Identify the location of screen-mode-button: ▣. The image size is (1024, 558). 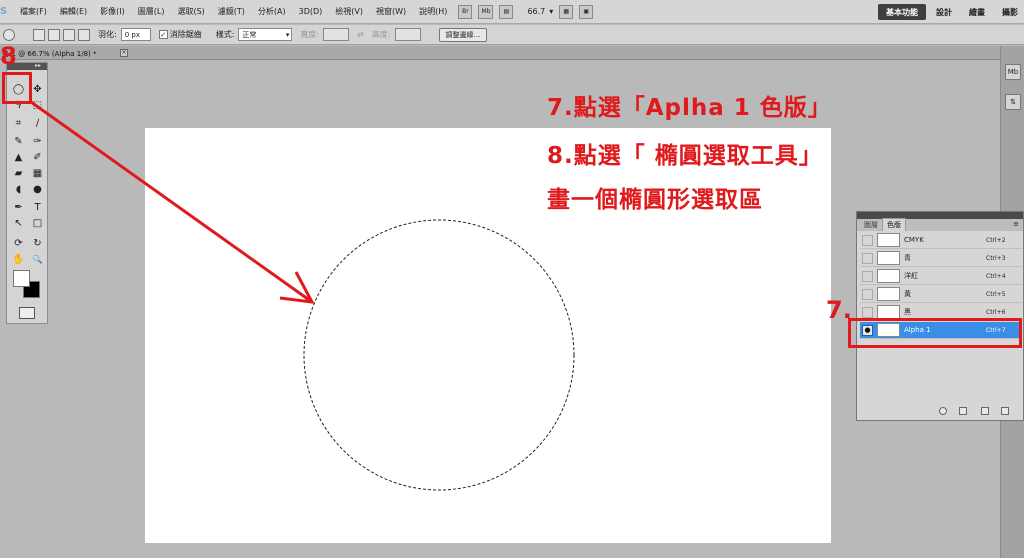
(586, 11).